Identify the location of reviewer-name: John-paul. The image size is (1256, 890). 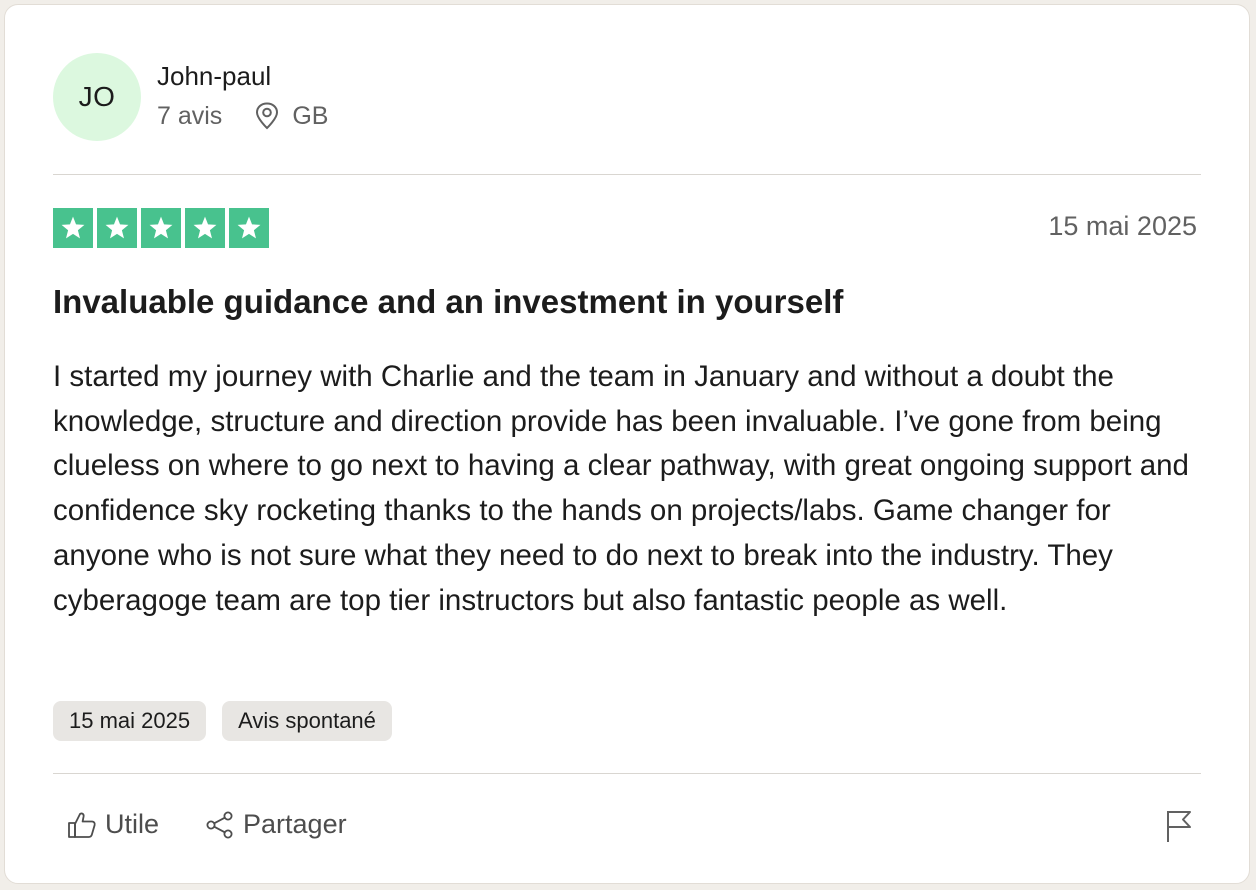
(242, 76).